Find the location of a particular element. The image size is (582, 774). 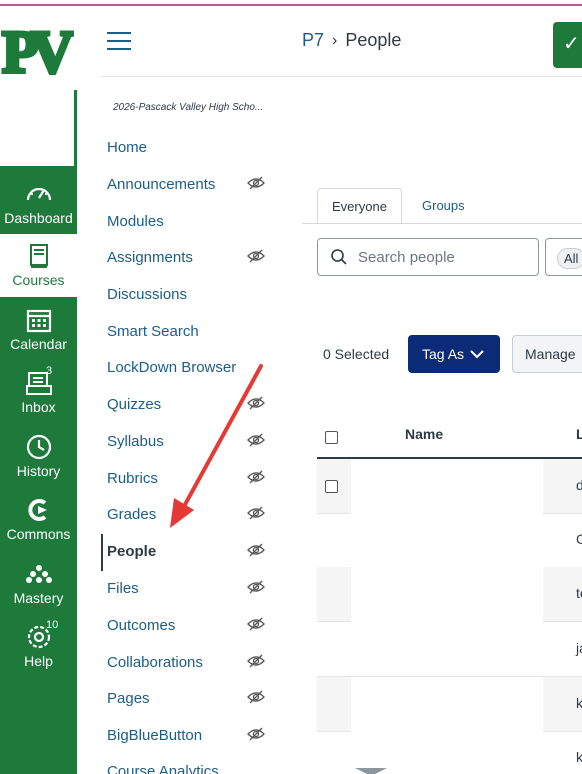

global-nav-courses: Courses is located at coordinates (38, 265).